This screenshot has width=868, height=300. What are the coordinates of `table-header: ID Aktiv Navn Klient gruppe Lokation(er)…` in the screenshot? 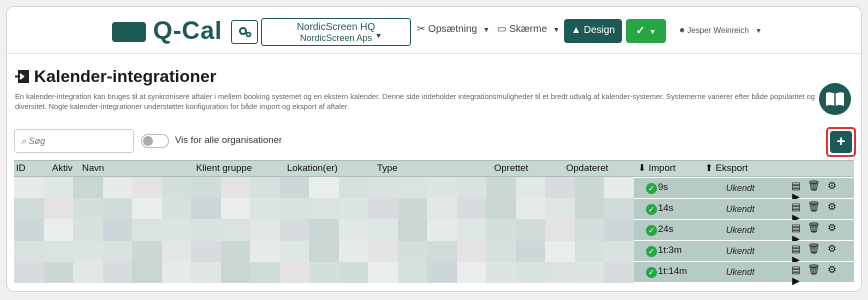 It's located at (434, 168).